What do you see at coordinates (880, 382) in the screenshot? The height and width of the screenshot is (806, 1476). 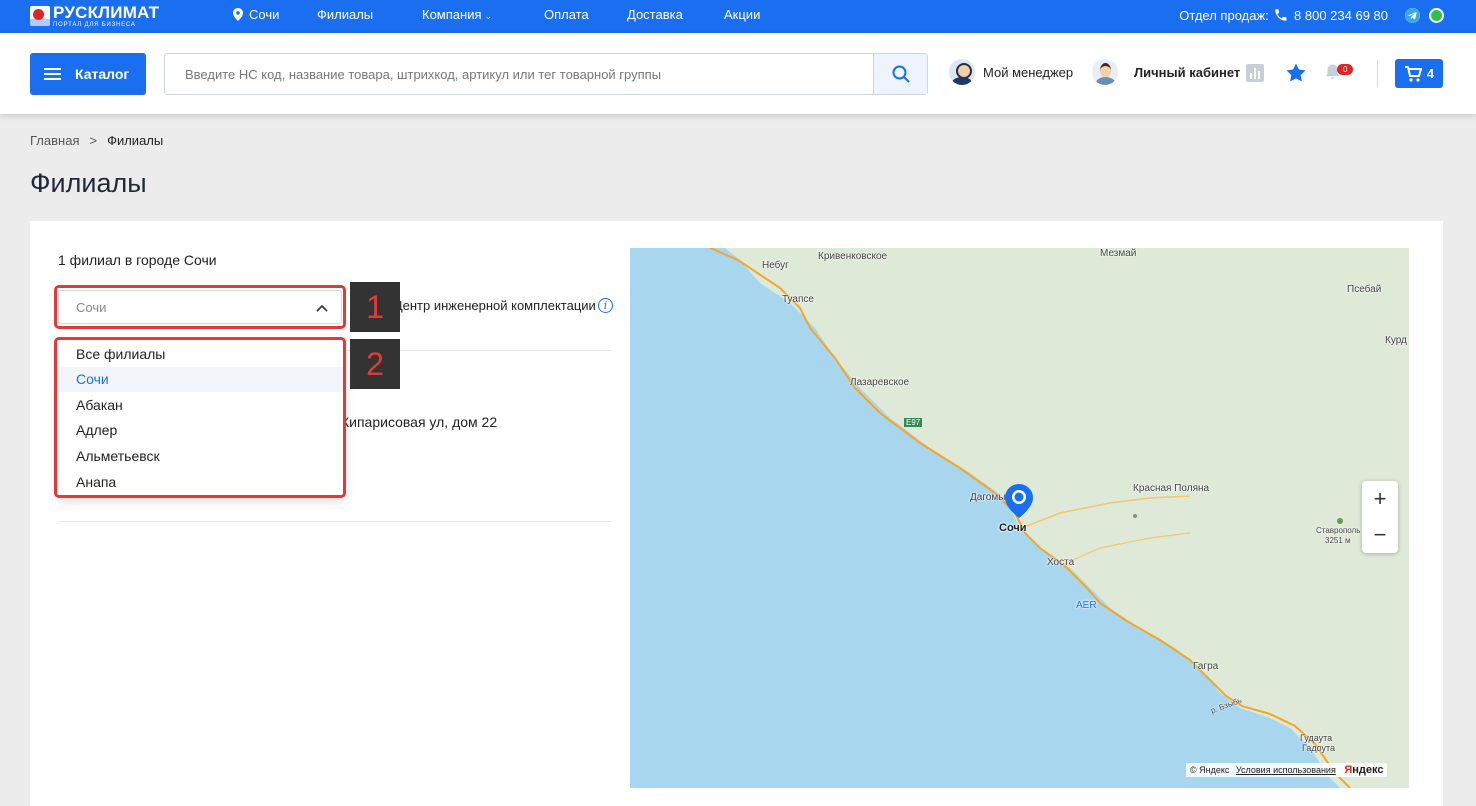 I see `map-label-lazarevskoe: Лазаревское` at bounding box center [880, 382].